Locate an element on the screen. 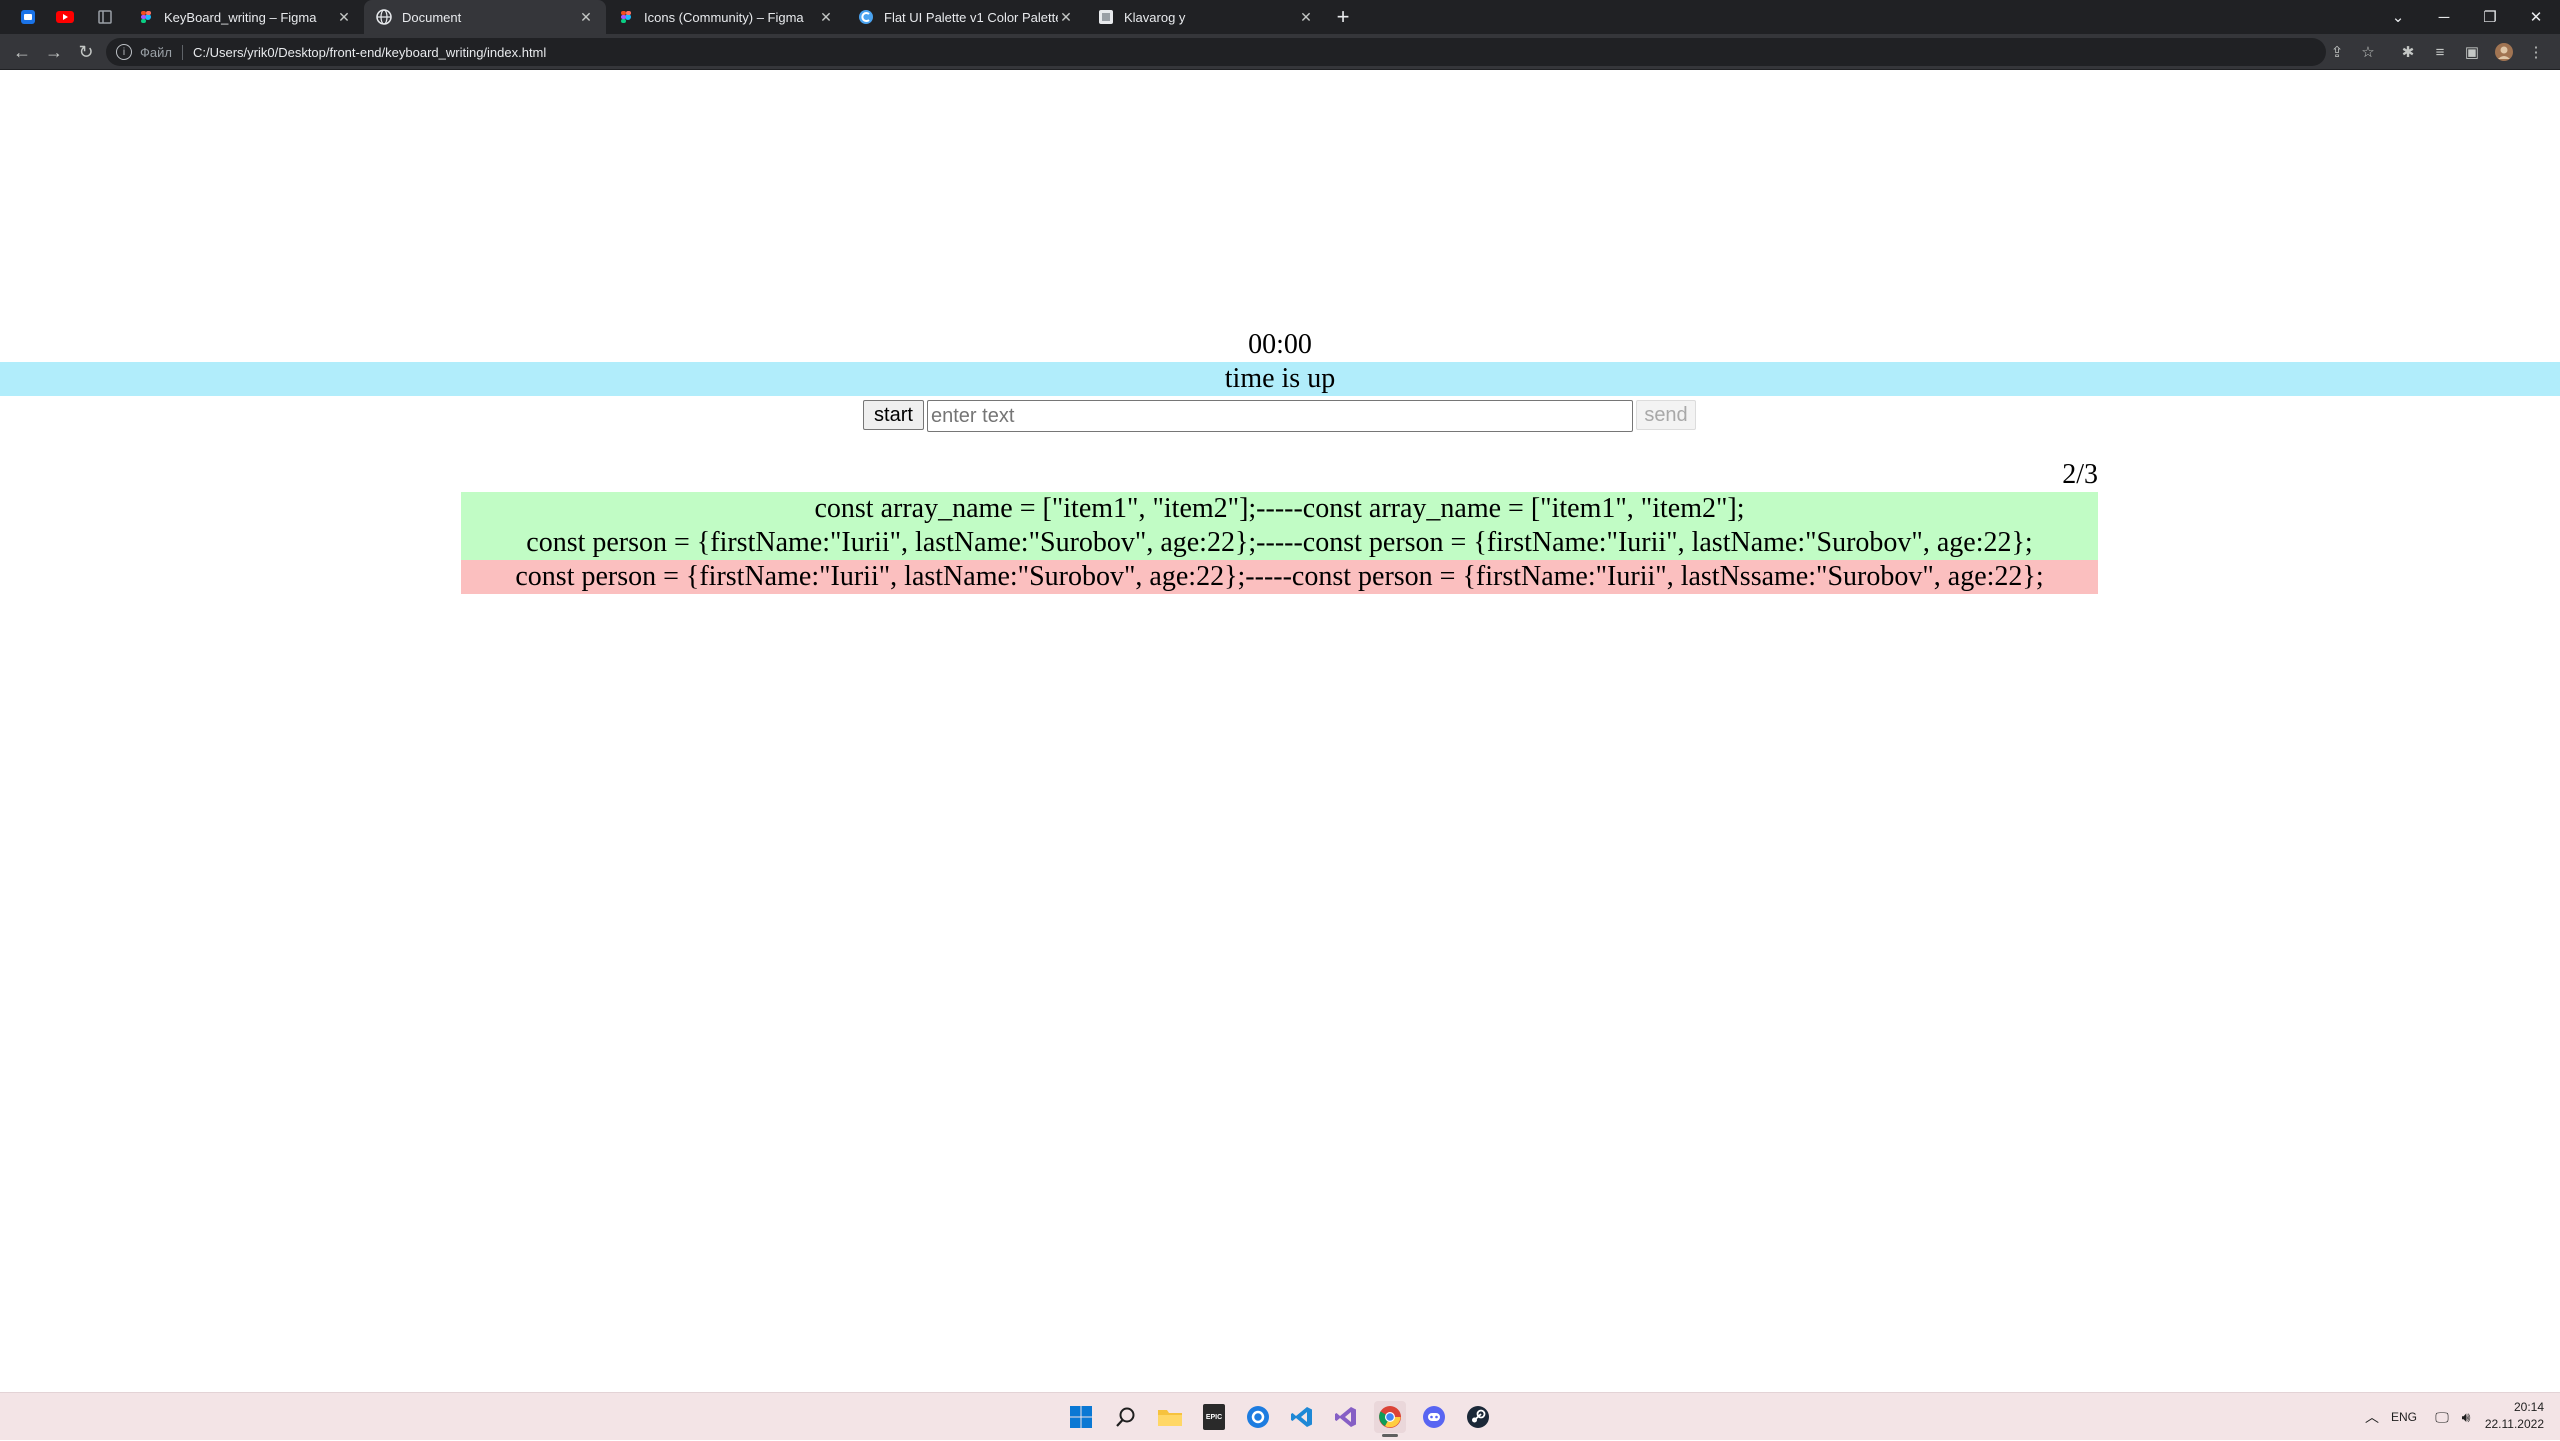 The image size is (2560, 1441). reload-icon: ↻ is located at coordinates (86, 51).